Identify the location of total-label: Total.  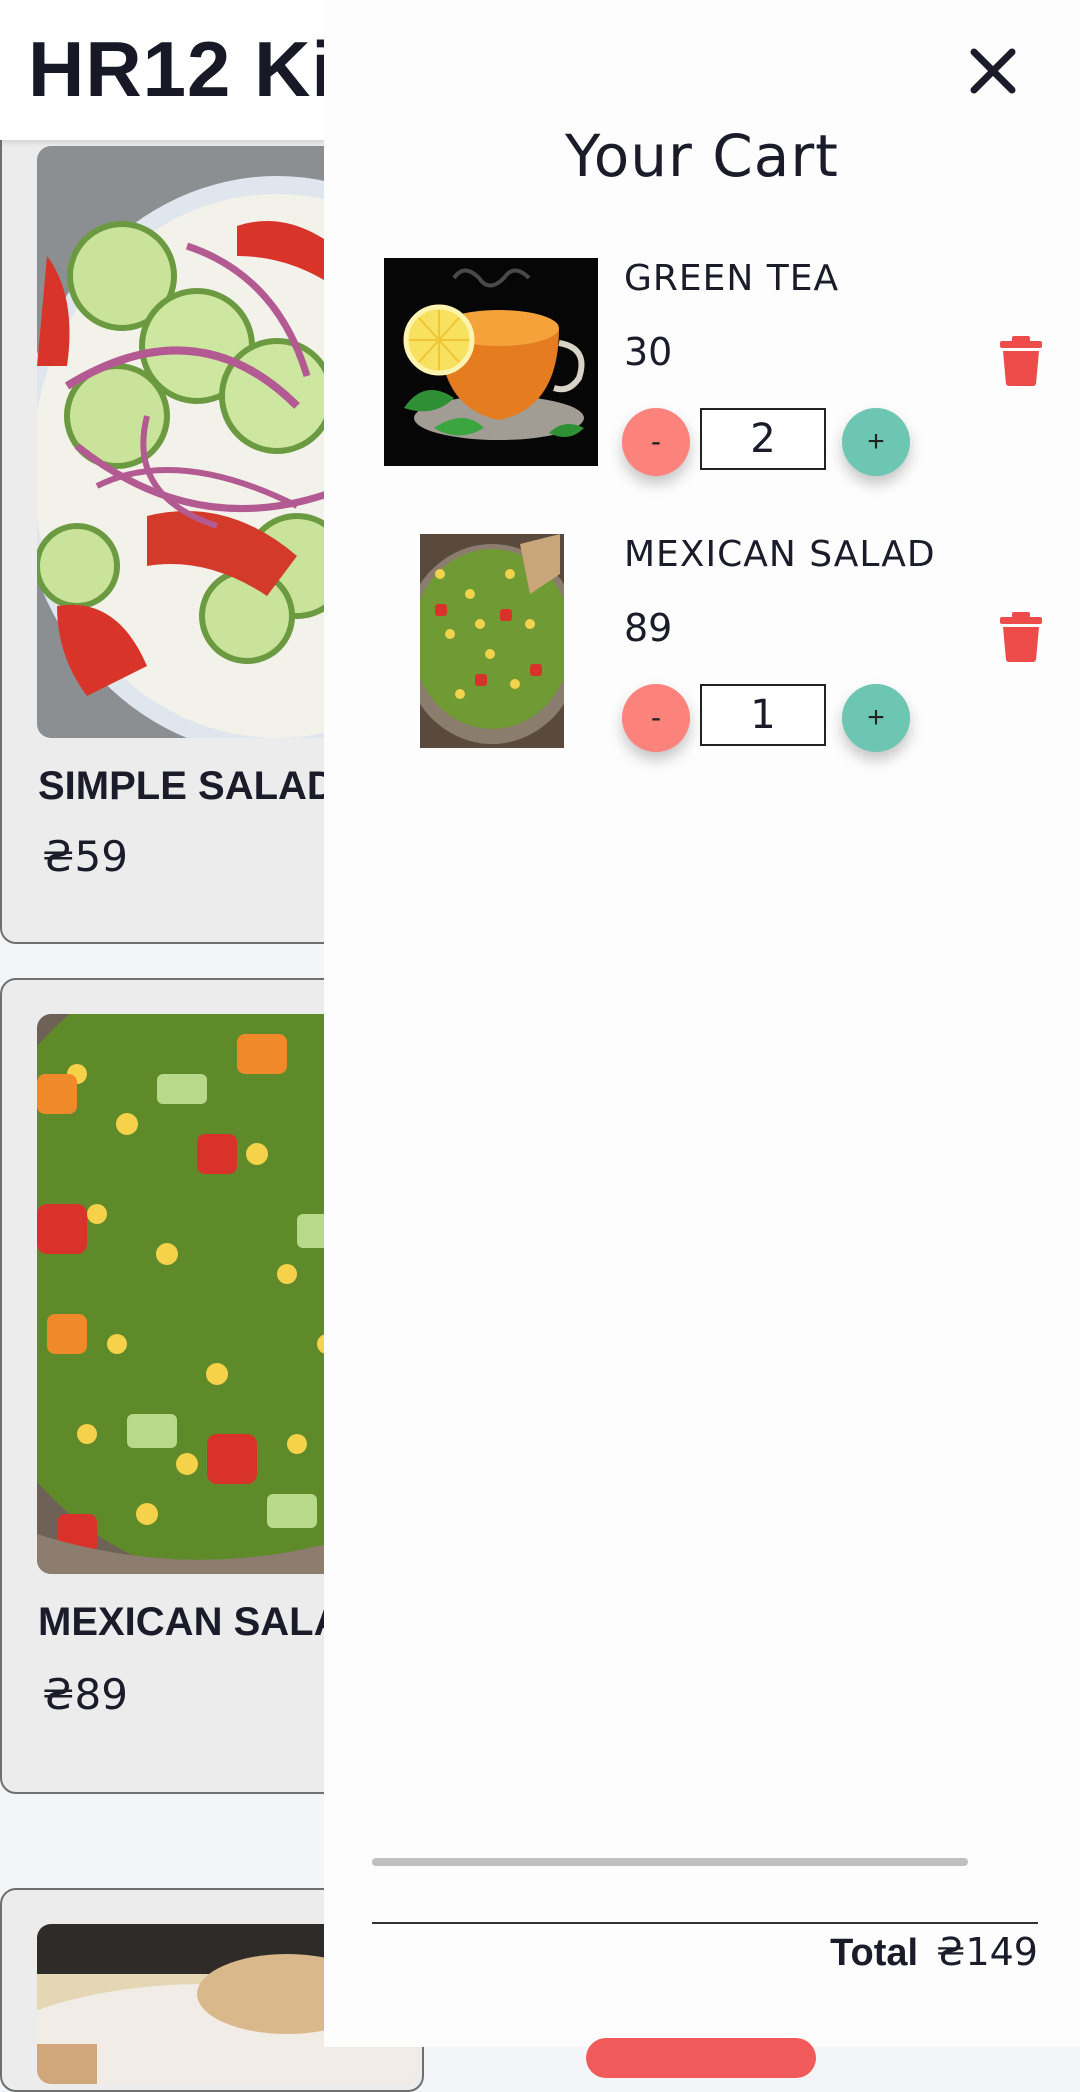
(874, 1953).